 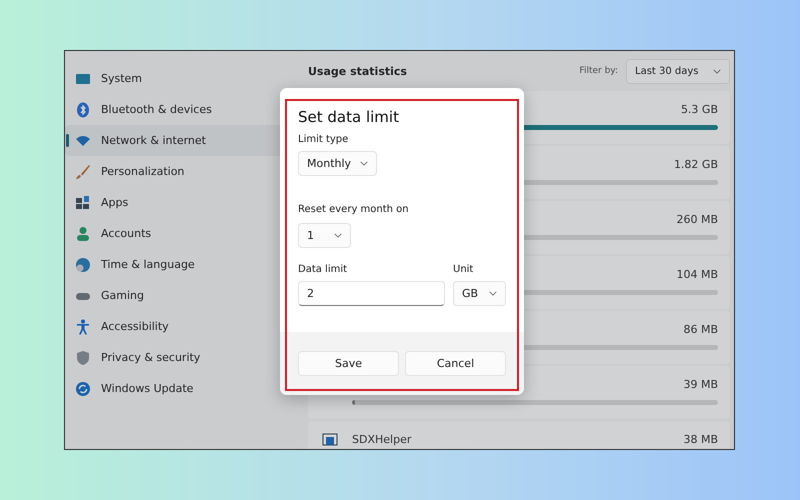 What do you see at coordinates (700, 384) in the screenshot?
I see `usage-amount: 39 MB` at bounding box center [700, 384].